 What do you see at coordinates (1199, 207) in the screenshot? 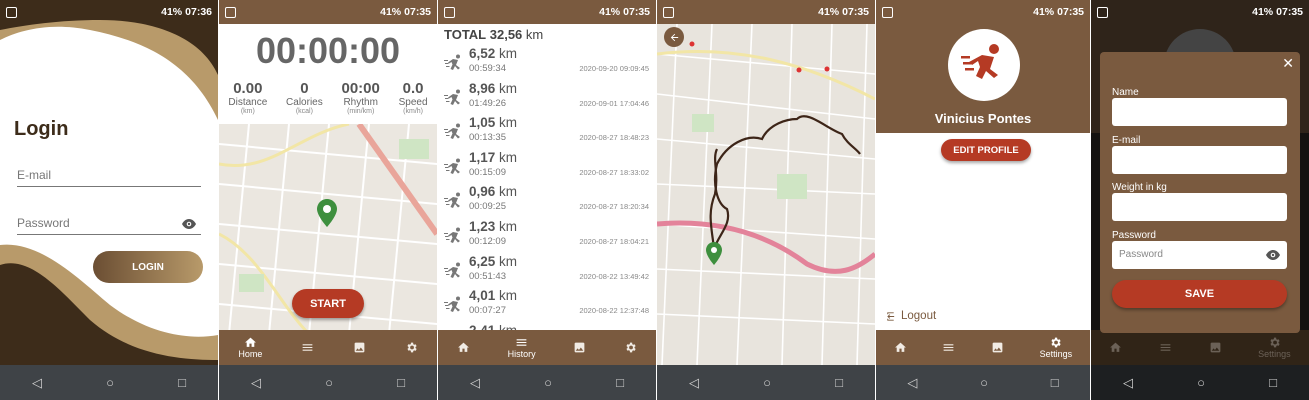
I see `weight-input` at bounding box center [1199, 207].